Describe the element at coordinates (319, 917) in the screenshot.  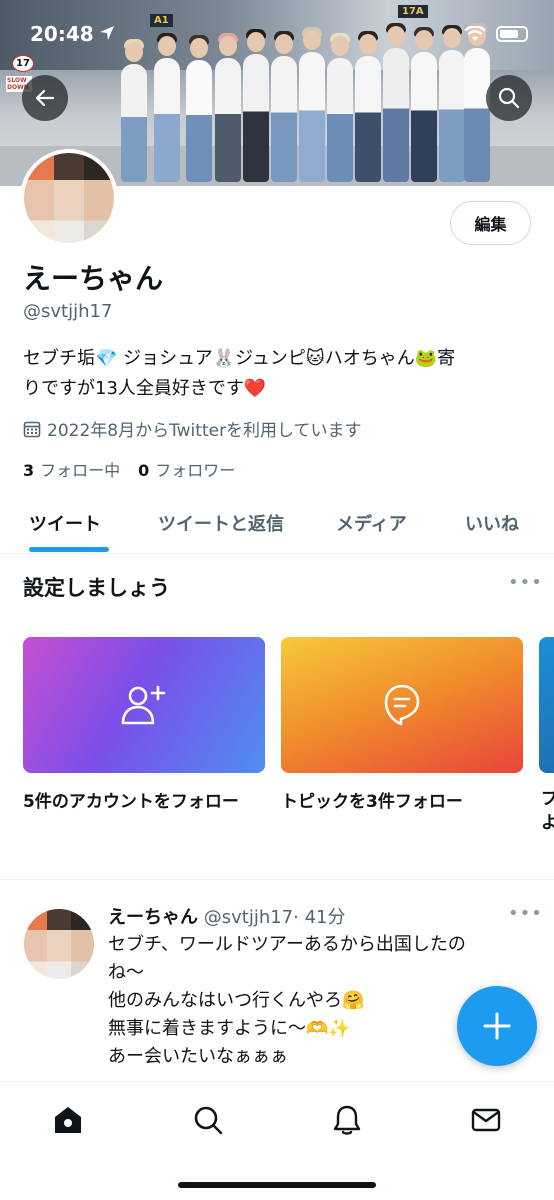
I see `tweet-time: · 41分` at that location.